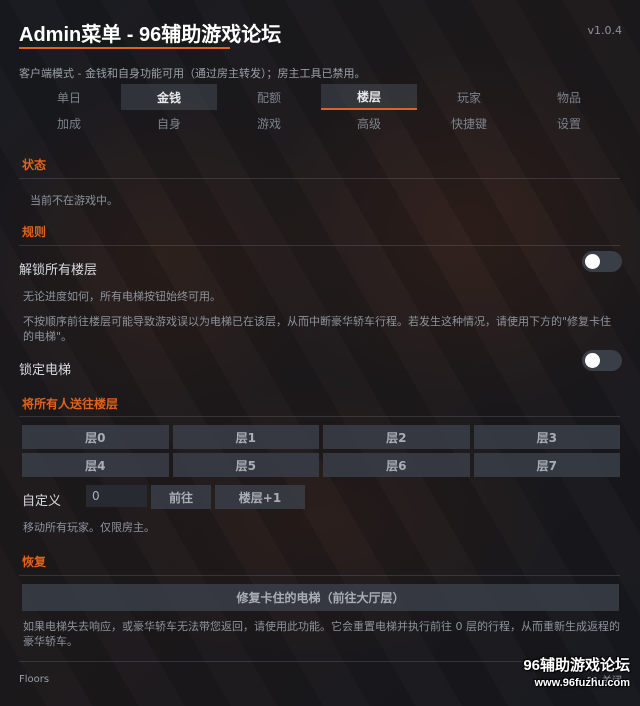 Image resolution: width=640 pixels, height=706 pixels. Describe the element at coordinates (245, 465) in the screenshot. I see `floor-5-button: 层5` at that location.